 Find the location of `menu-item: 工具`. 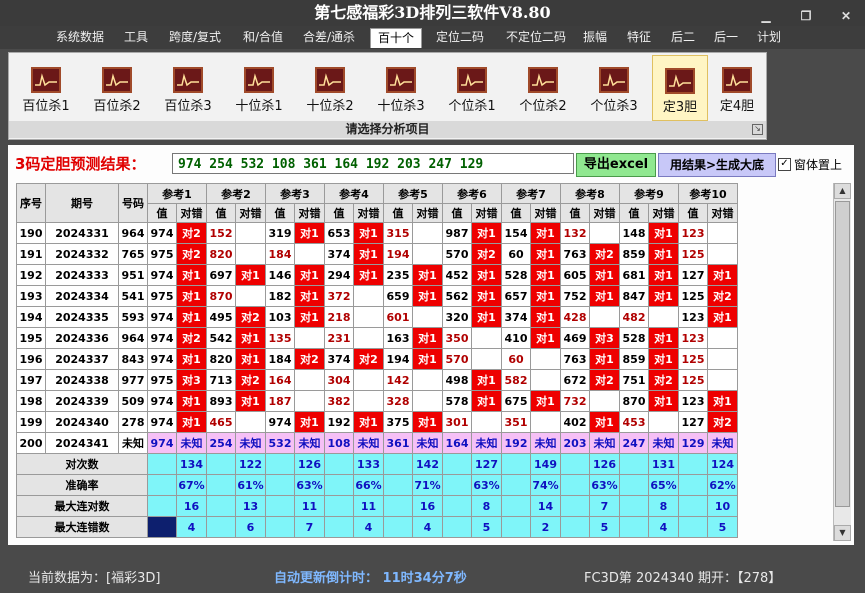

menu-item: 工具 is located at coordinates (136, 37).